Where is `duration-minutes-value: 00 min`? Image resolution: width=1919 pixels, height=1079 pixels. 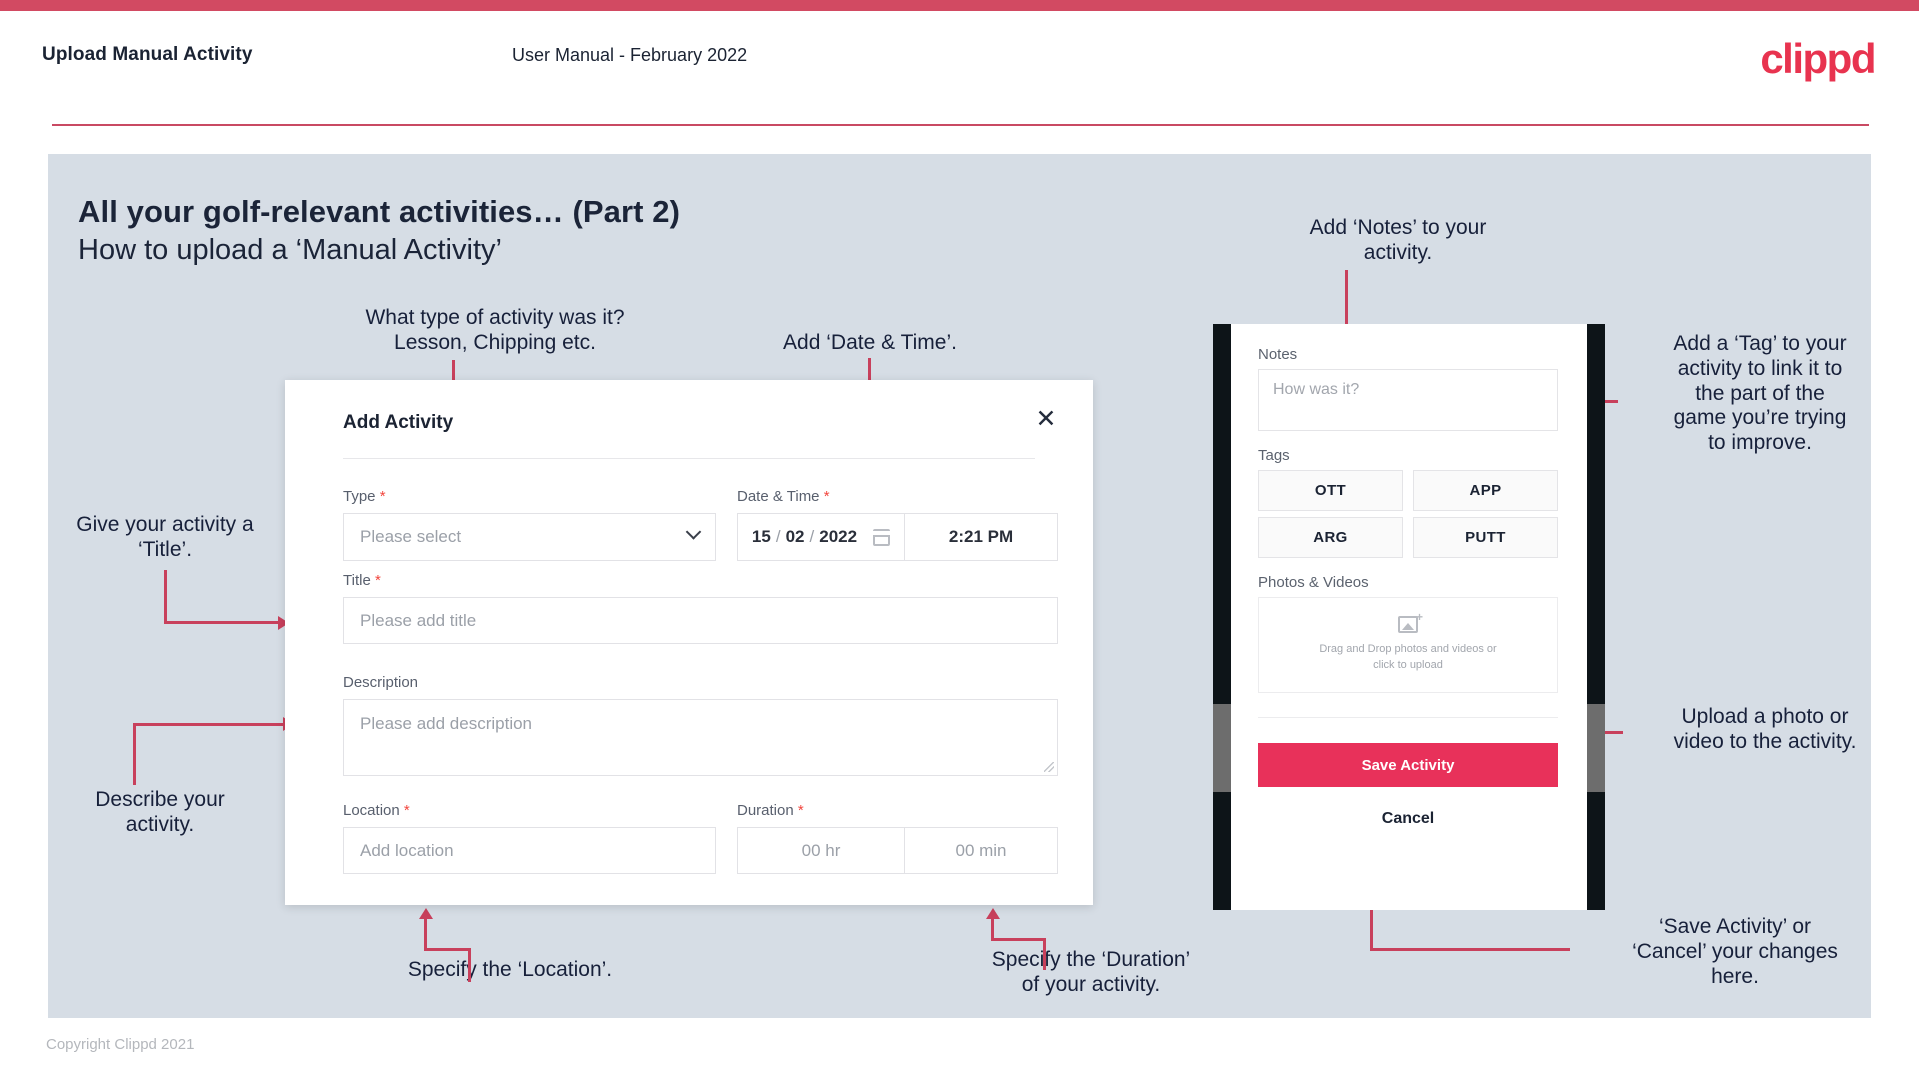 duration-minutes-value: 00 min is located at coordinates (981, 850).